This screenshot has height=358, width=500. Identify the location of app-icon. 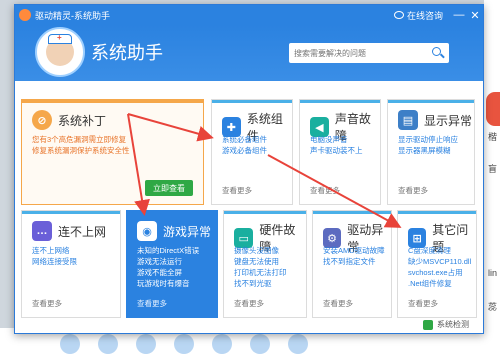
(25, 15).